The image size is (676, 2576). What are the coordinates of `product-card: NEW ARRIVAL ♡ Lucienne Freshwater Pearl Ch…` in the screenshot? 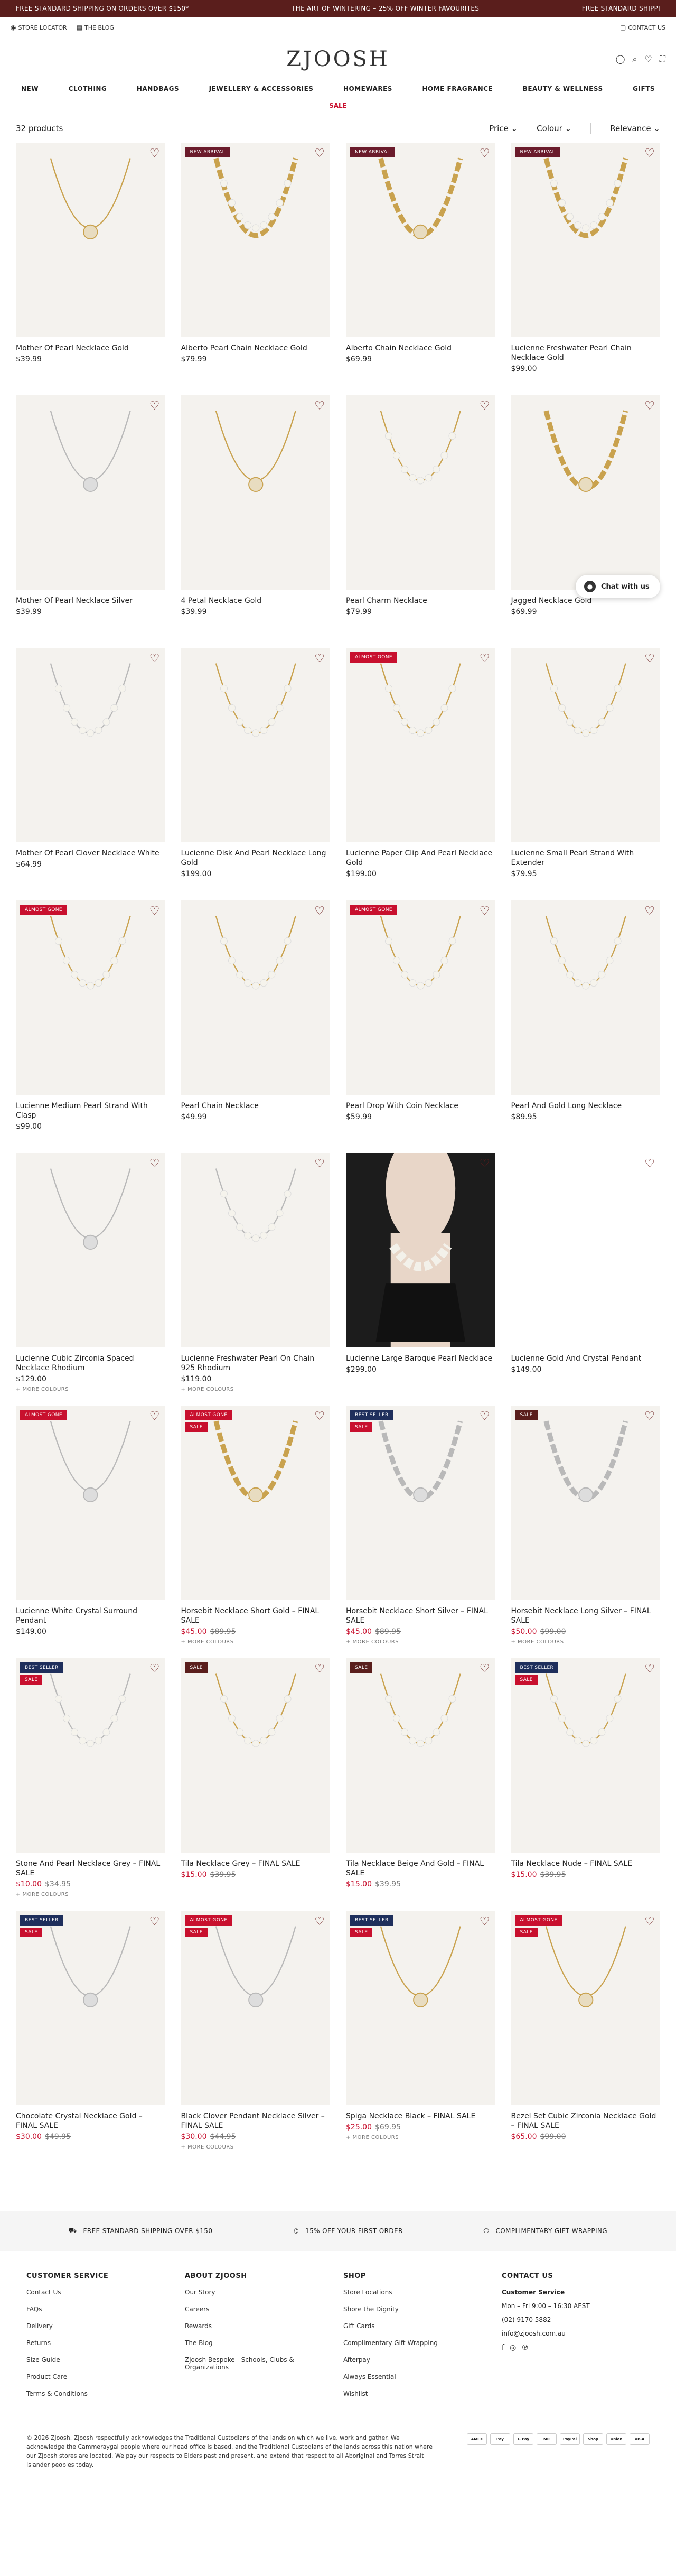 It's located at (586, 261).